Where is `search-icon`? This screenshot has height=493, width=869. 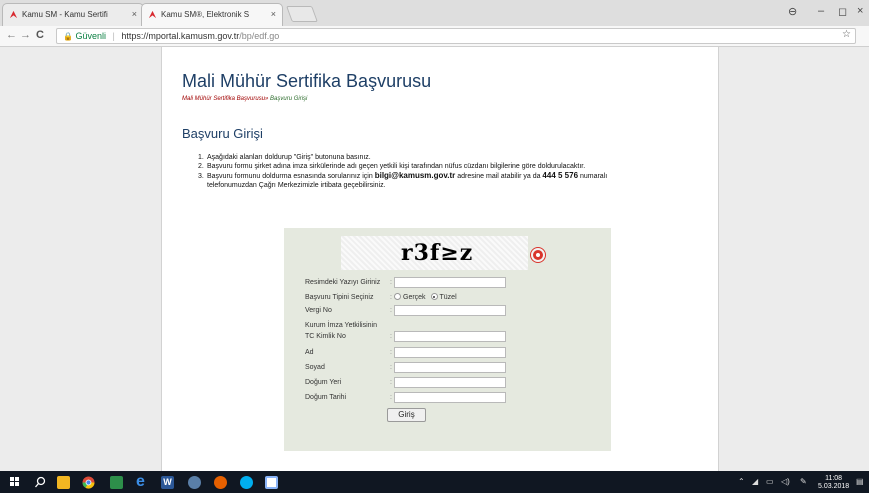 search-icon is located at coordinates (40, 482).